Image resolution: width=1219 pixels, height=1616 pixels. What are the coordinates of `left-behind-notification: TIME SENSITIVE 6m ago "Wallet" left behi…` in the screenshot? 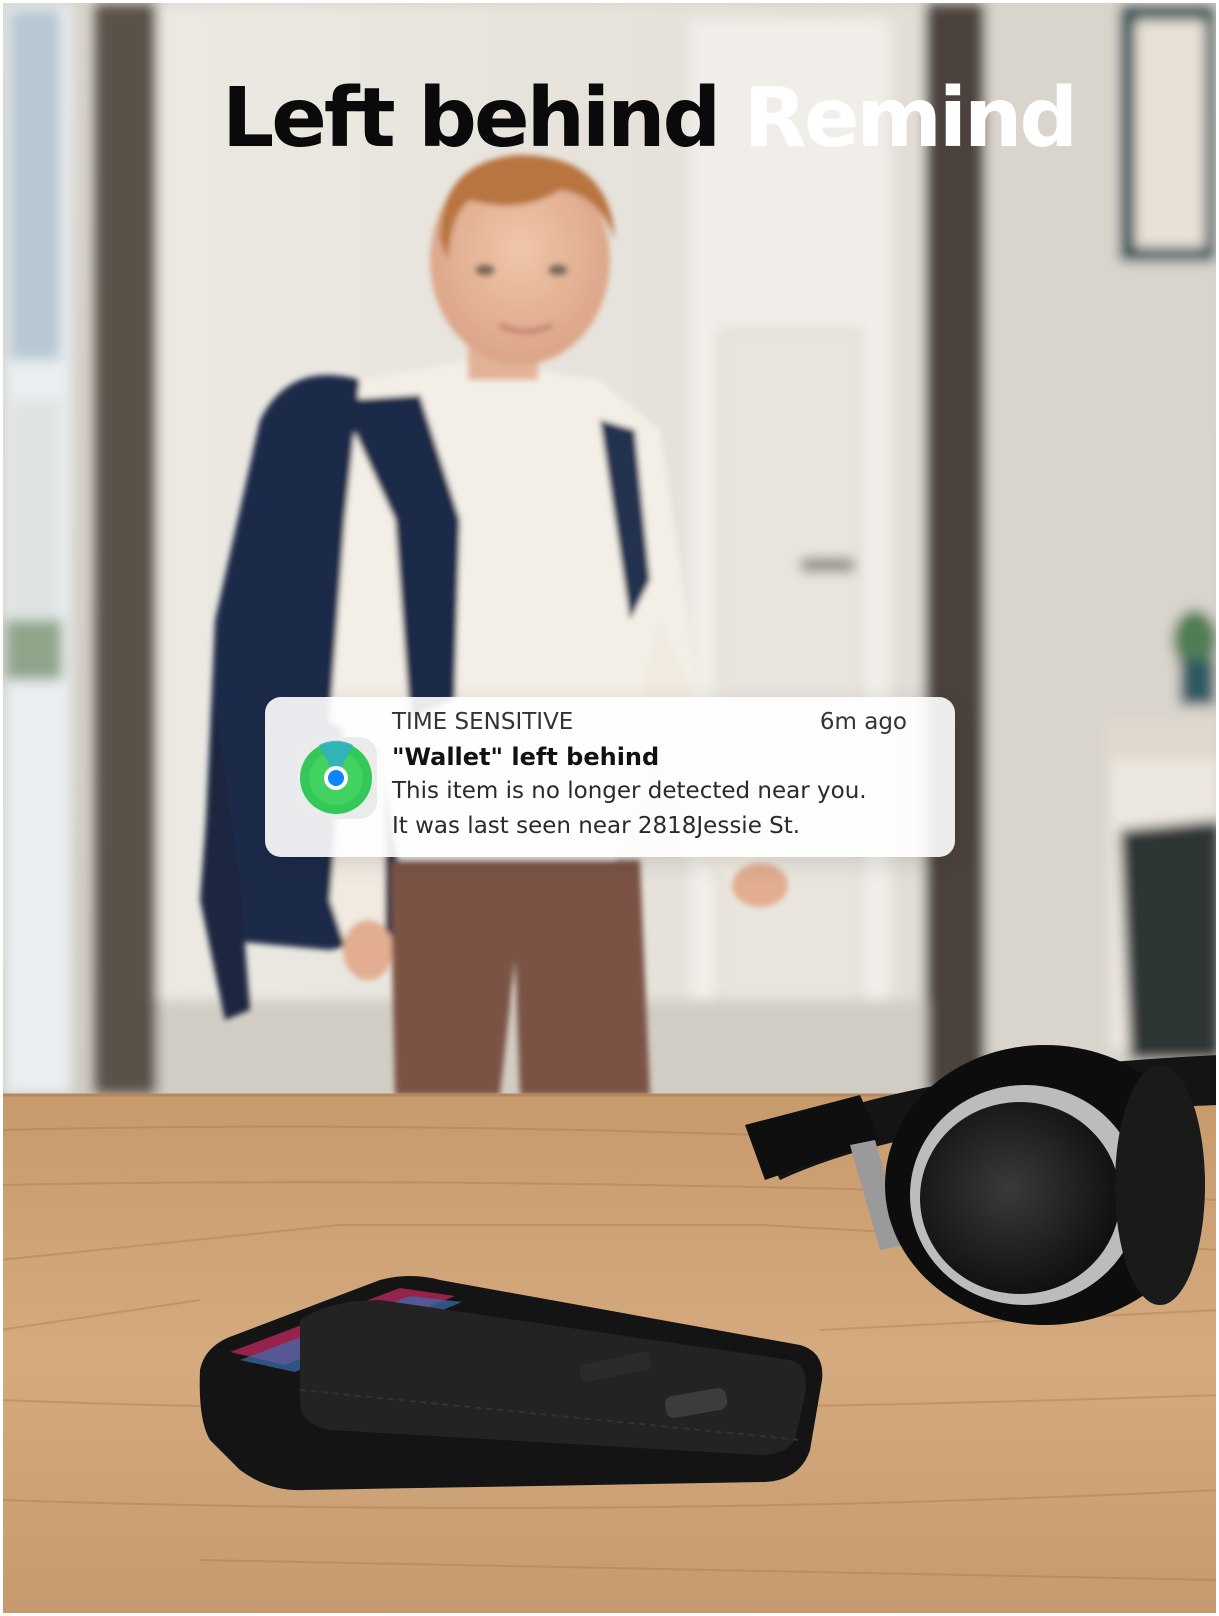 It's located at (610, 777).